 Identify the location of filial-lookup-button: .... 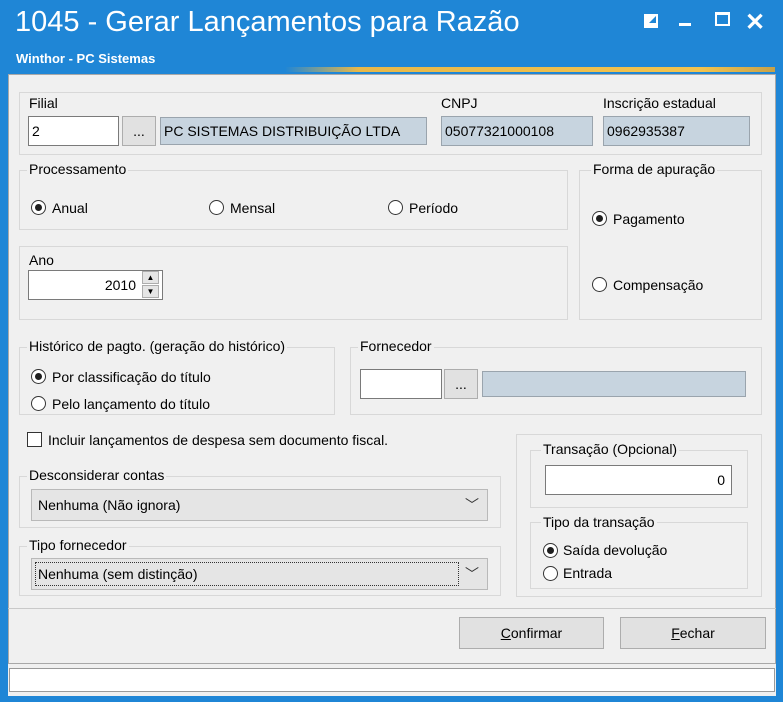
(139, 131).